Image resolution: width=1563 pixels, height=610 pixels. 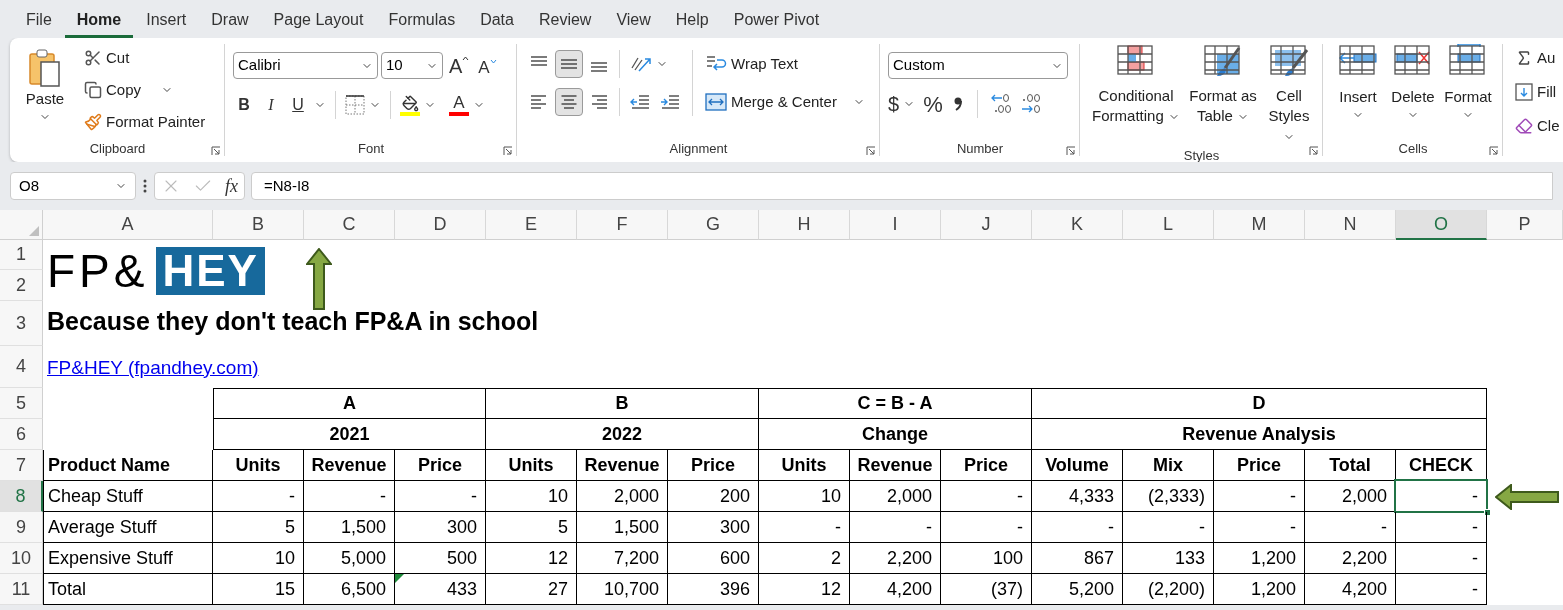 I want to click on menu-tab: Data, so click(x=497, y=21).